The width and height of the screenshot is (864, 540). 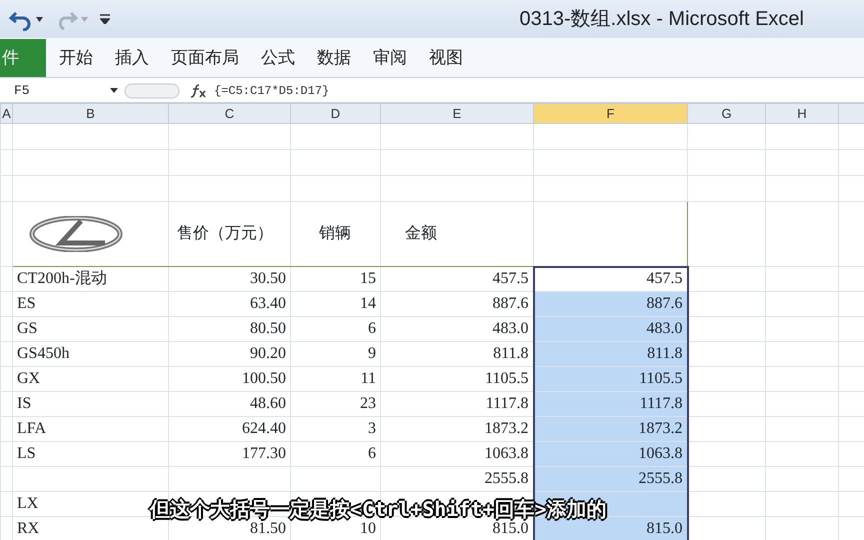 What do you see at coordinates (611, 304) in the screenshot?
I see `table-cell: 887.6` at bounding box center [611, 304].